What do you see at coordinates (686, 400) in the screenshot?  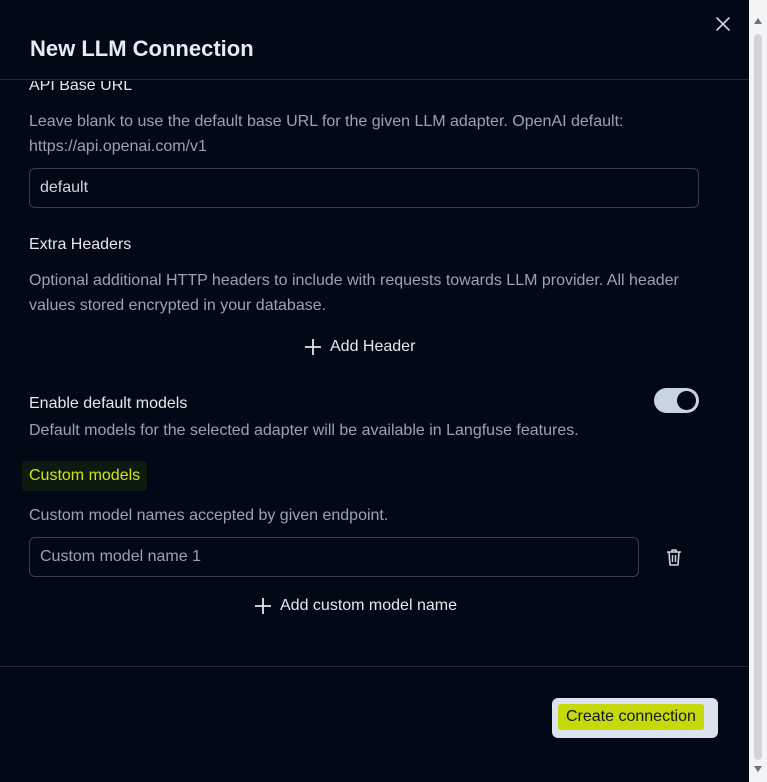 I see `toggle-knob` at bounding box center [686, 400].